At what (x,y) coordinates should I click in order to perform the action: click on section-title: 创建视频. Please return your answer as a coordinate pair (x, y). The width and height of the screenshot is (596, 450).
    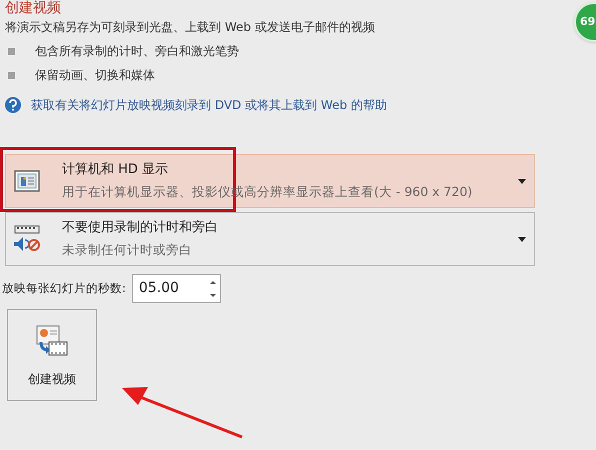
    Looking at the image, I should click on (33, 8).